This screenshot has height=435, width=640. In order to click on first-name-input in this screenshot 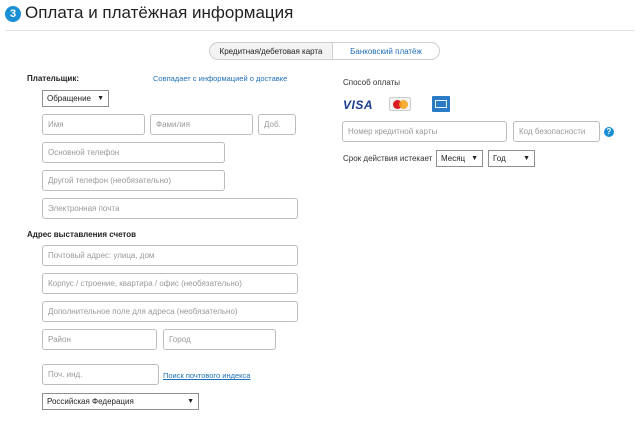, I will do `click(93, 124)`.